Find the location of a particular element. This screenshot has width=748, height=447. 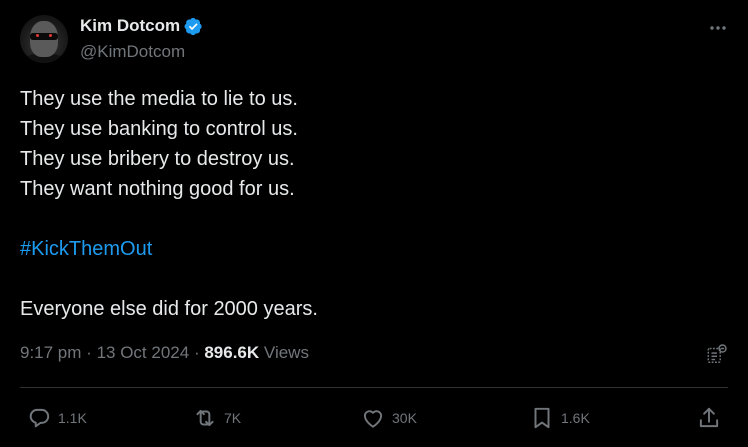

like-count: 30K is located at coordinates (404, 418).